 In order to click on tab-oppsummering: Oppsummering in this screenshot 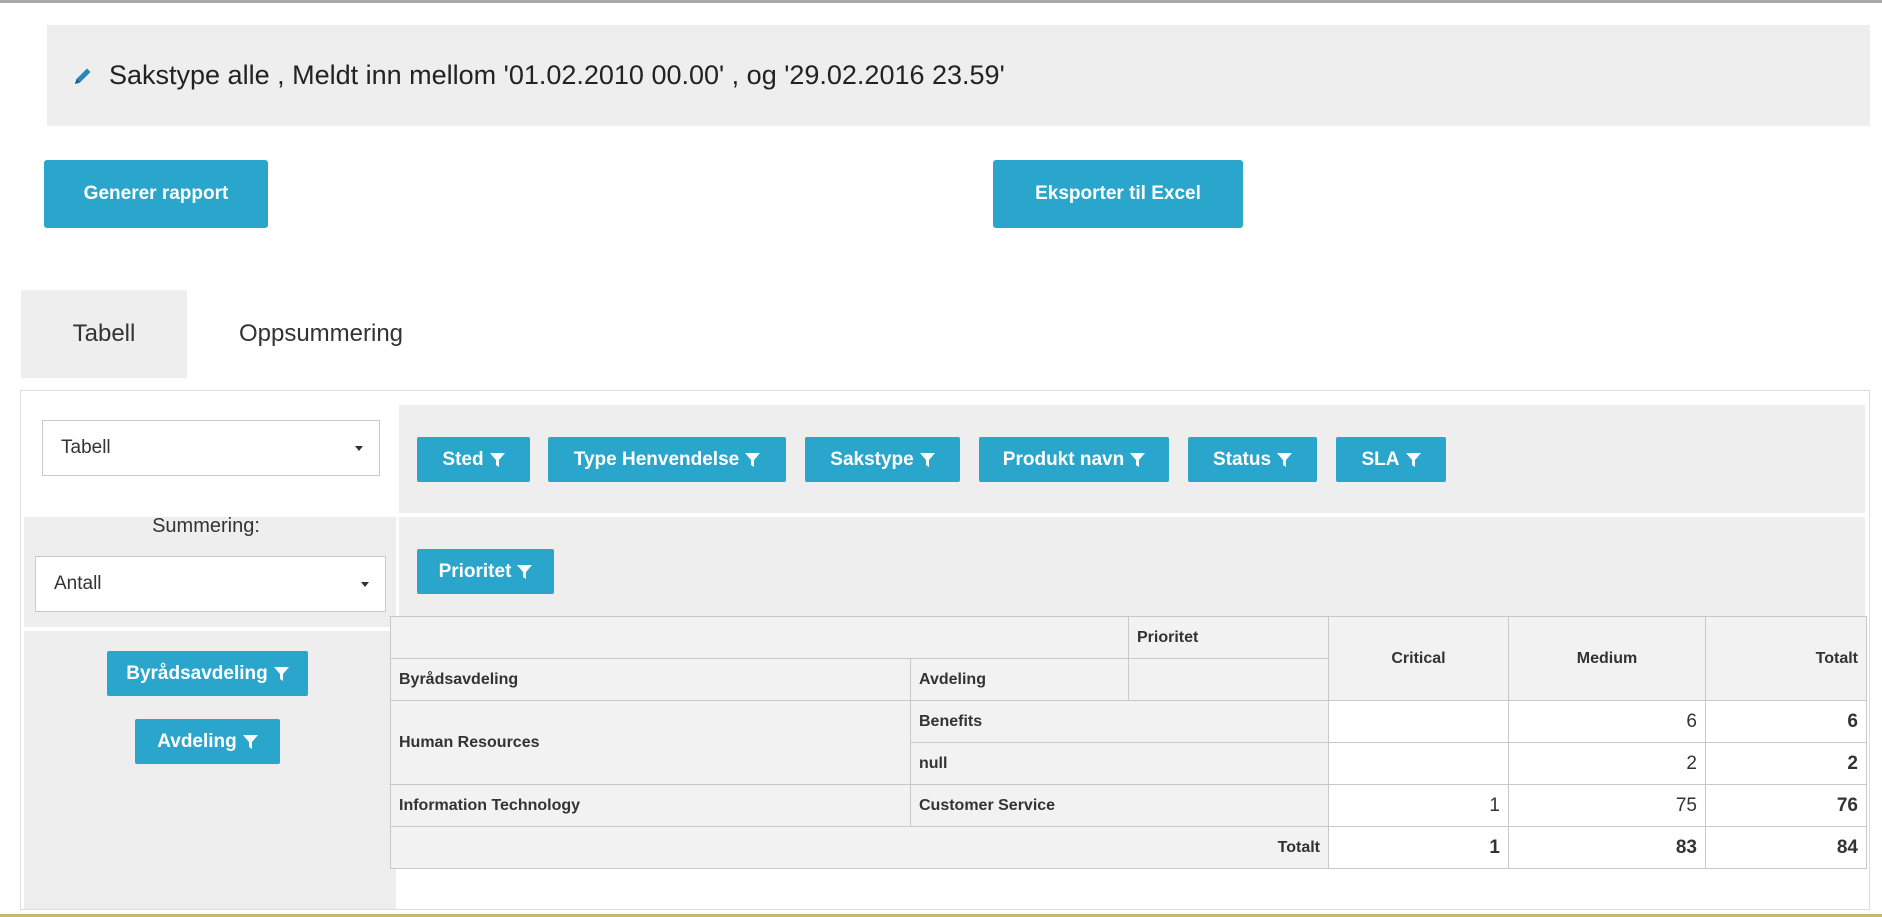, I will do `click(321, 334)`.